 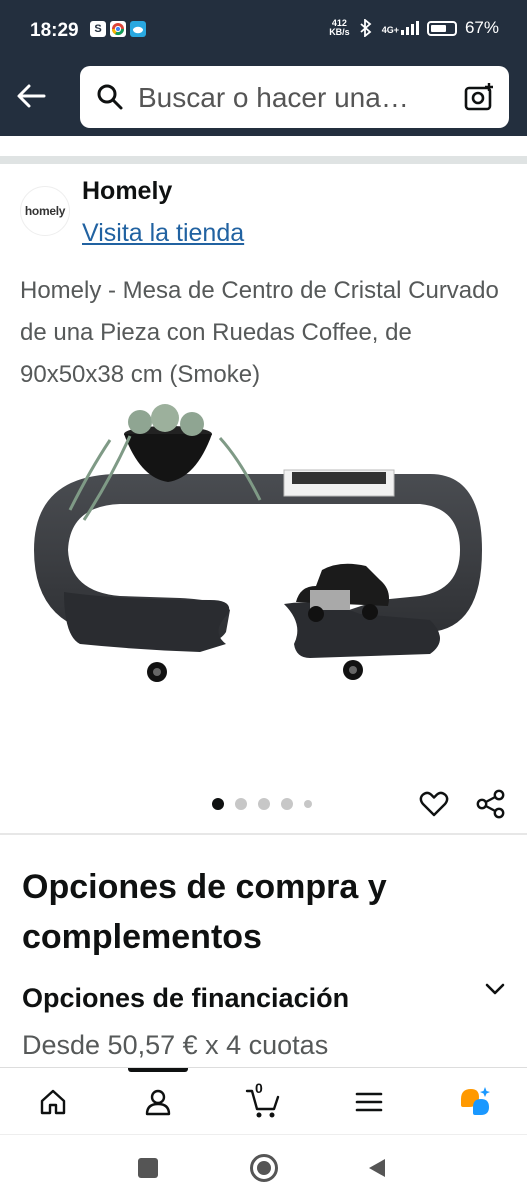 I want to click on nav-menu, so click(x=369, y=1102).